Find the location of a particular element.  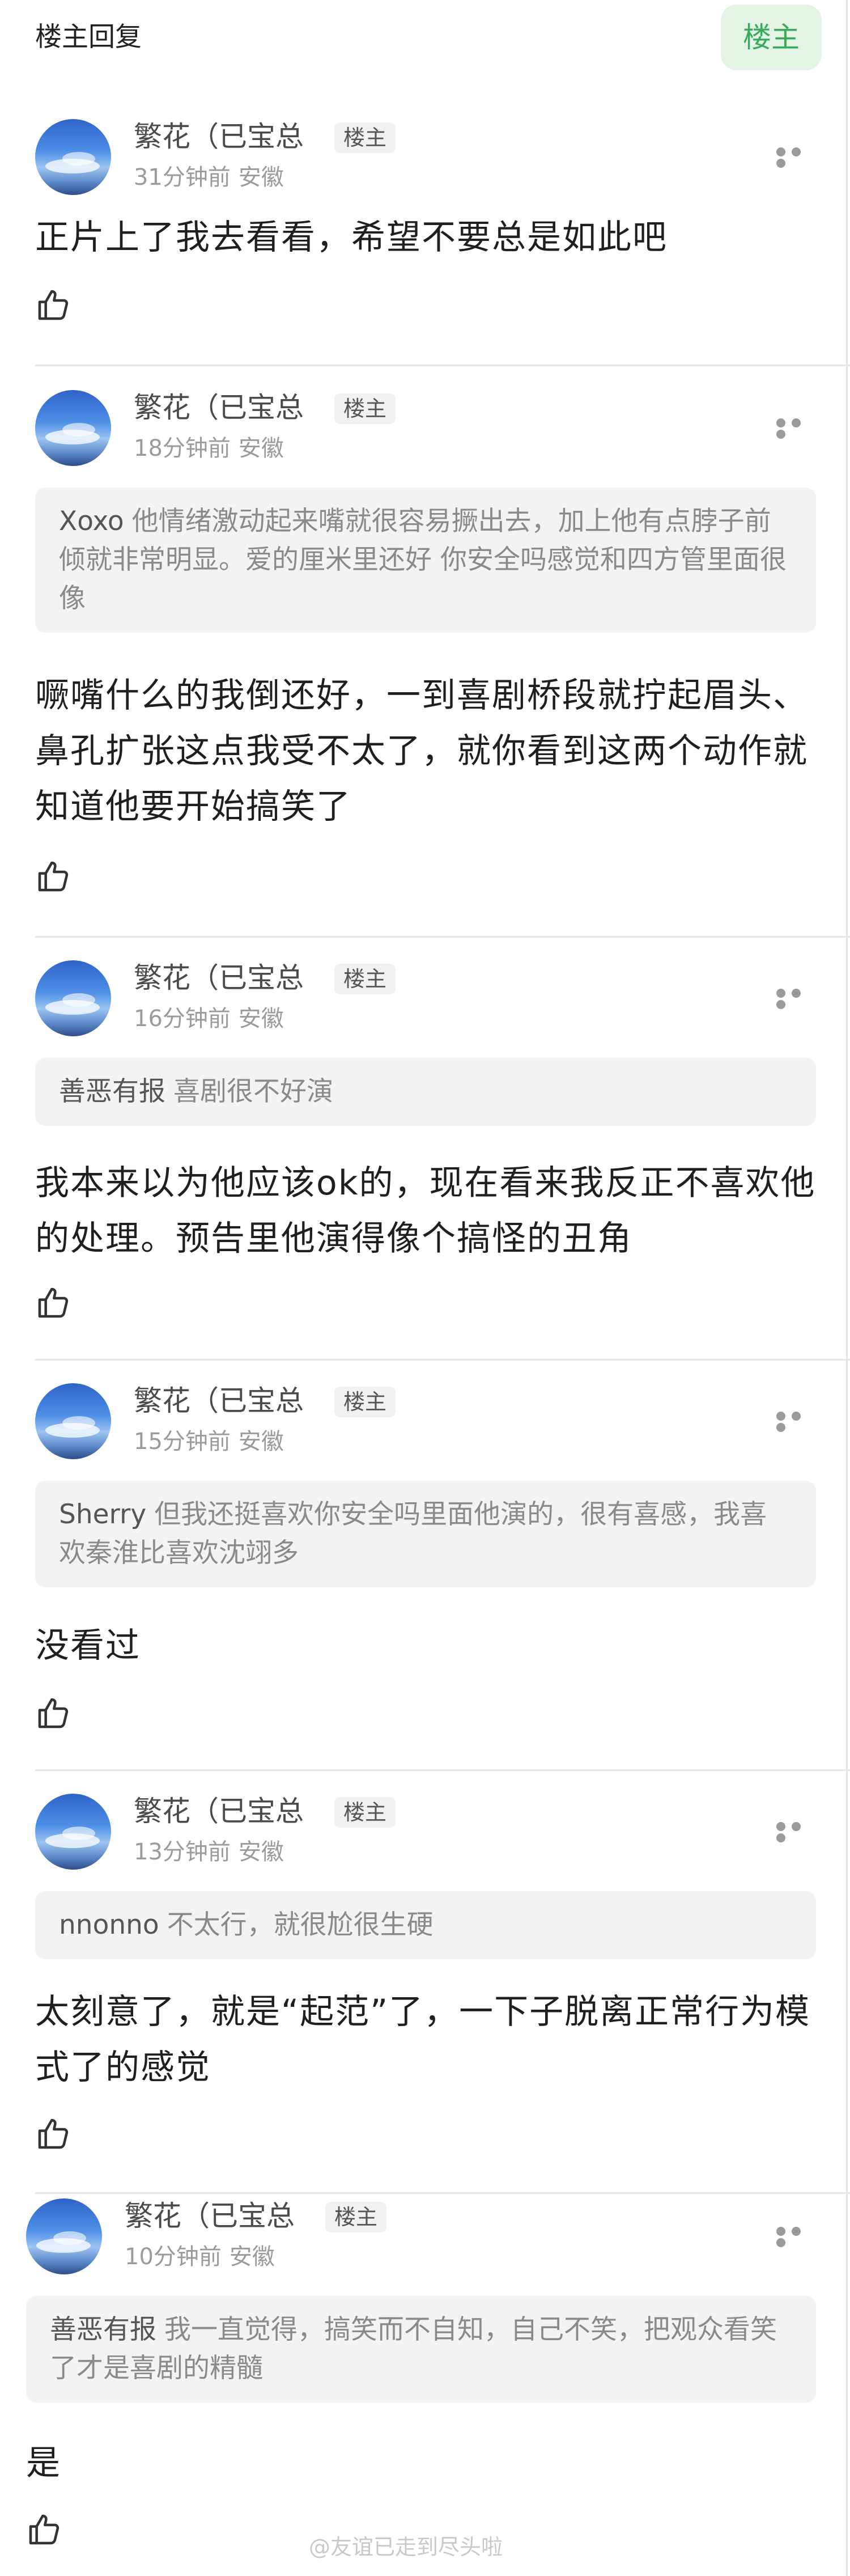

reply-text: 没看过 is located at coordinates (88, 1646).